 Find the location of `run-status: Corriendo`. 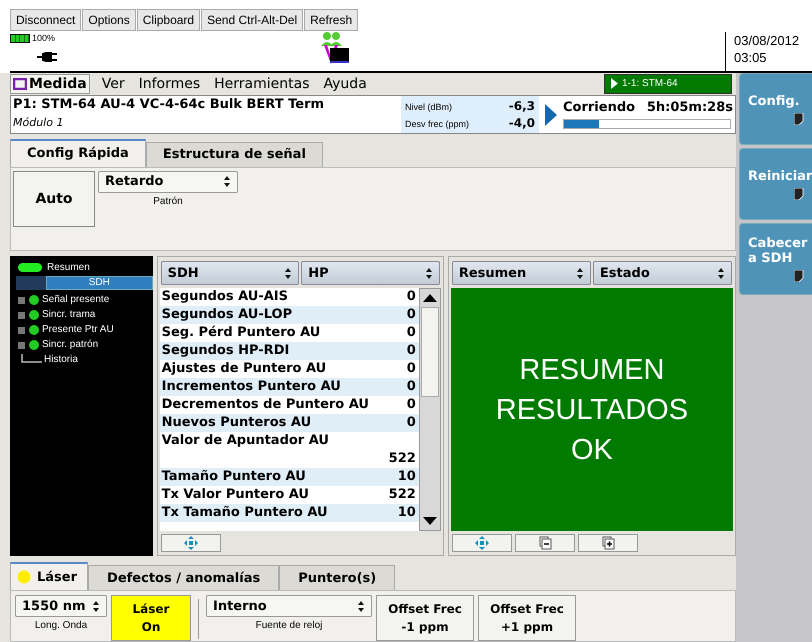

run-status: Corriendo is located at coordinates (599, 107).